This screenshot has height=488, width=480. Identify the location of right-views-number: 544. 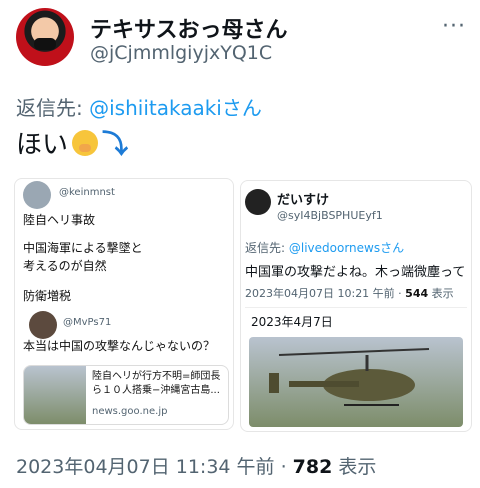
(417, 293).